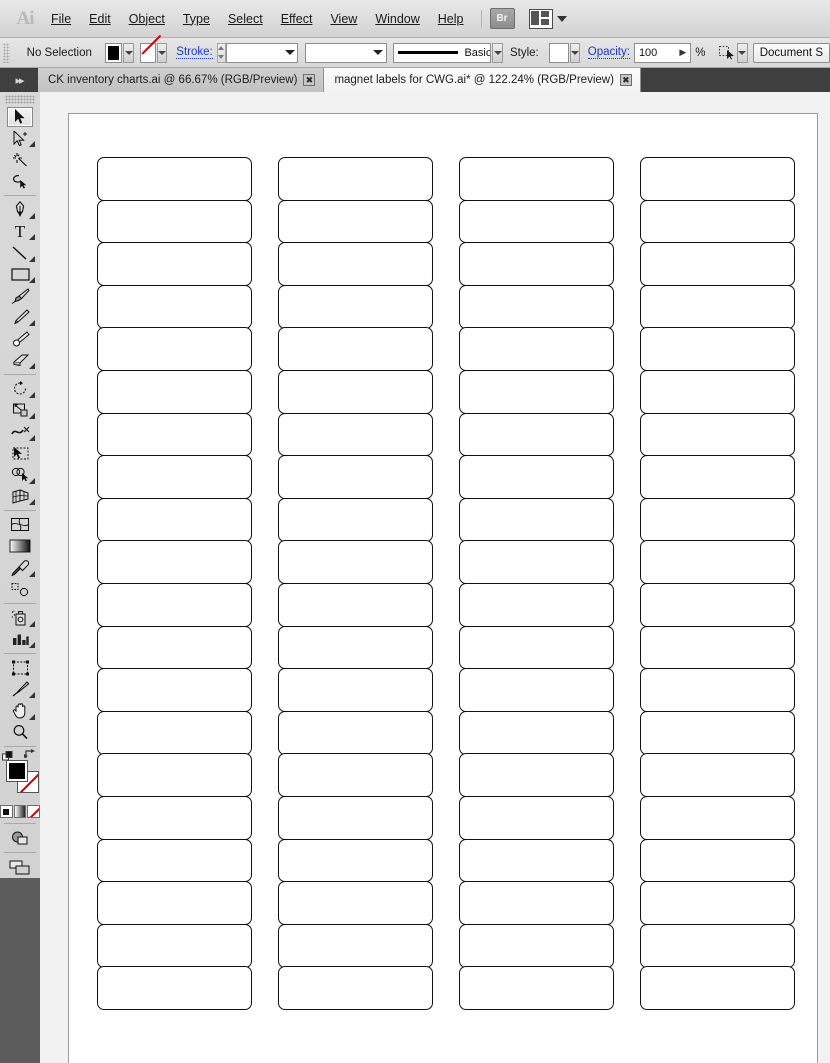  What do you see at coordinates (561, 18) in the screenshot?
I see `arrange-documents-chevron-down-icon` at bounding box center [561, 18].